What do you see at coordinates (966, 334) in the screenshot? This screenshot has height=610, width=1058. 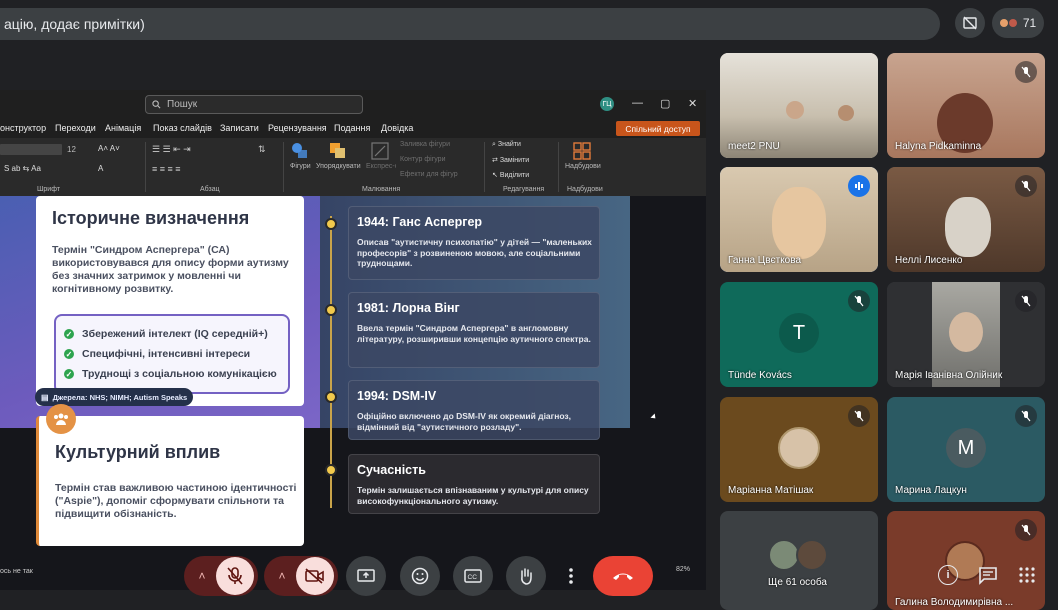 I see `participant-tile: Марія Іванівна Олійник` at bounding box center [966, 334].